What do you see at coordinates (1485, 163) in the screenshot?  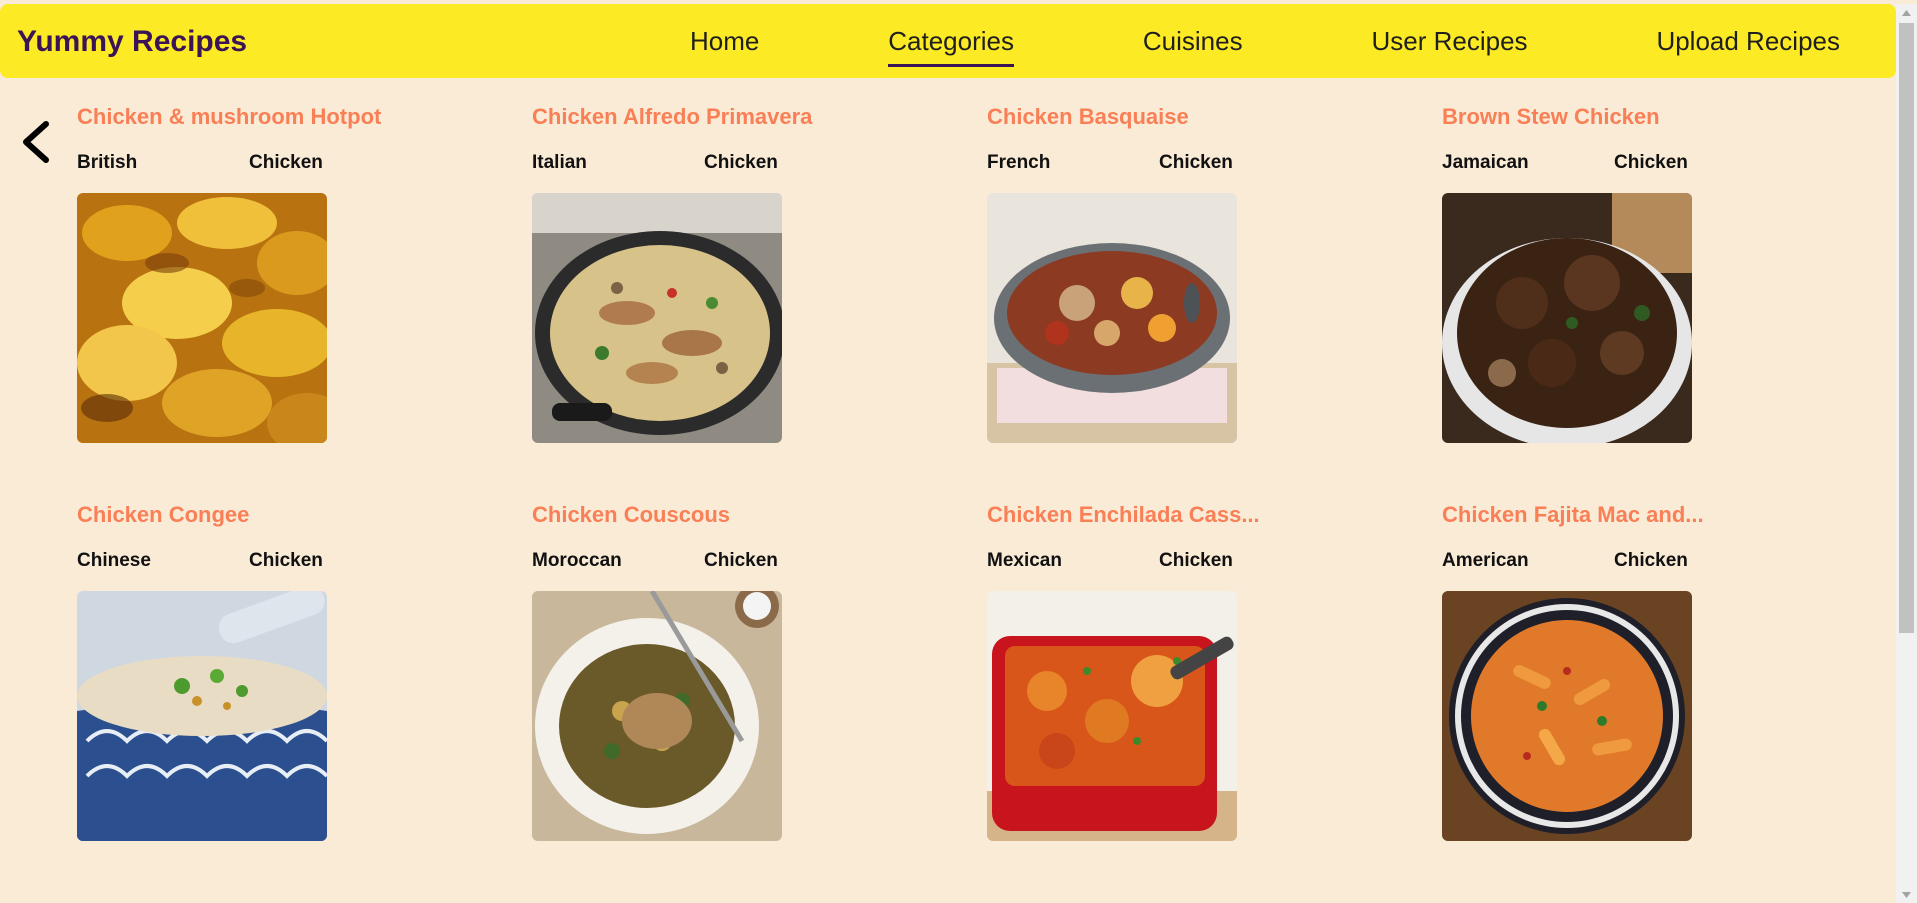 I see `recipe-cuisine: Jamaican` at bounding box center [1485, 163].